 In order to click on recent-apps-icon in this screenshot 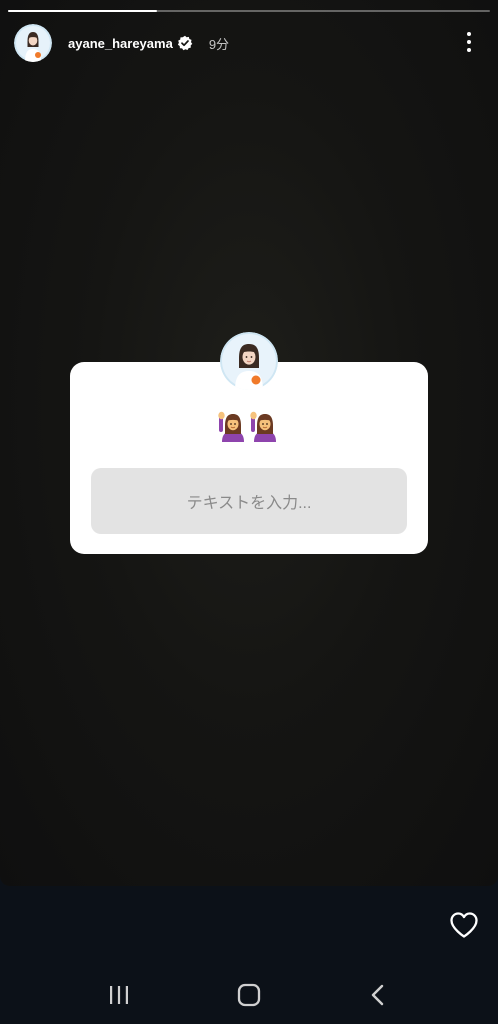, I will do `click(119, 995)`.